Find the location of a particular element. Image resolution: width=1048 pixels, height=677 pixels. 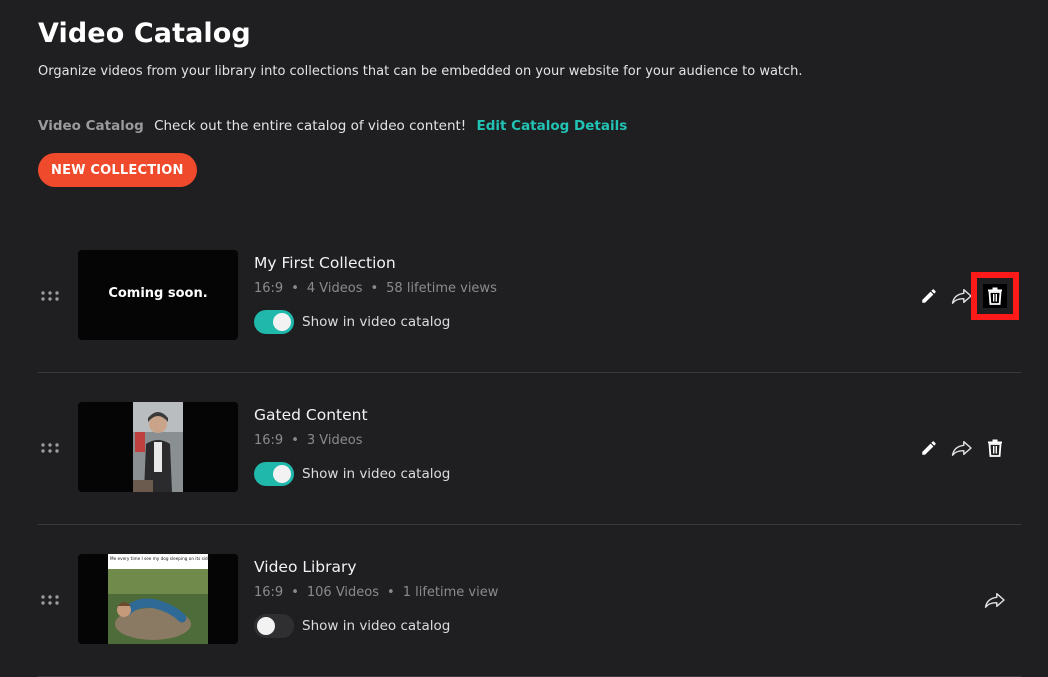

collection-thumbnail: Coming soon. is located at coordinates (158, 295).